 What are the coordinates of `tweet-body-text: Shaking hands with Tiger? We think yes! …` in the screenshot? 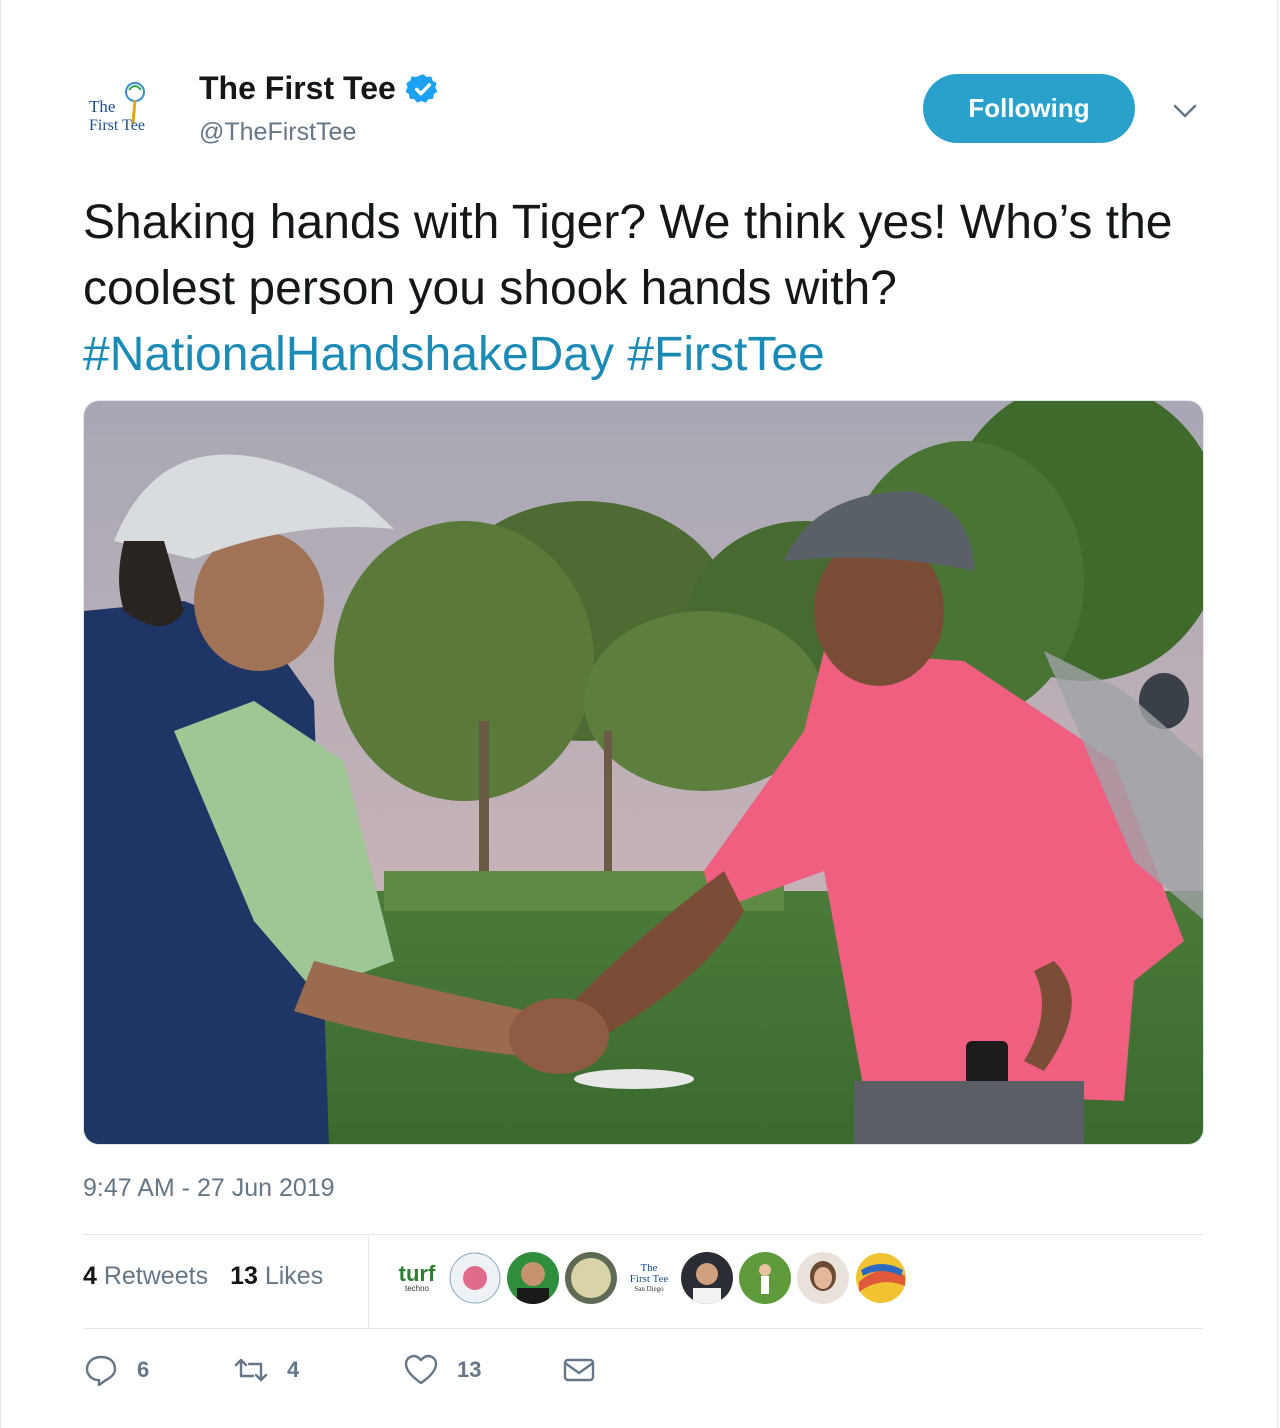 It's located at (628, 255).